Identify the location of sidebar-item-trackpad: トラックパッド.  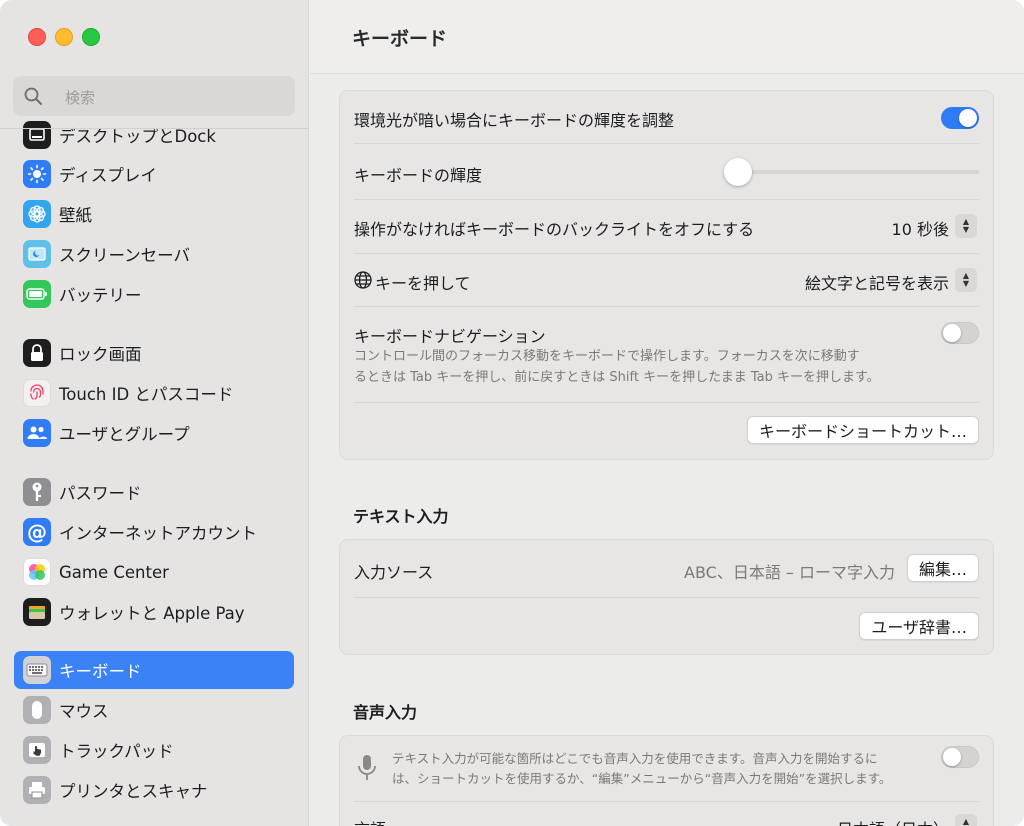
(154, 750).